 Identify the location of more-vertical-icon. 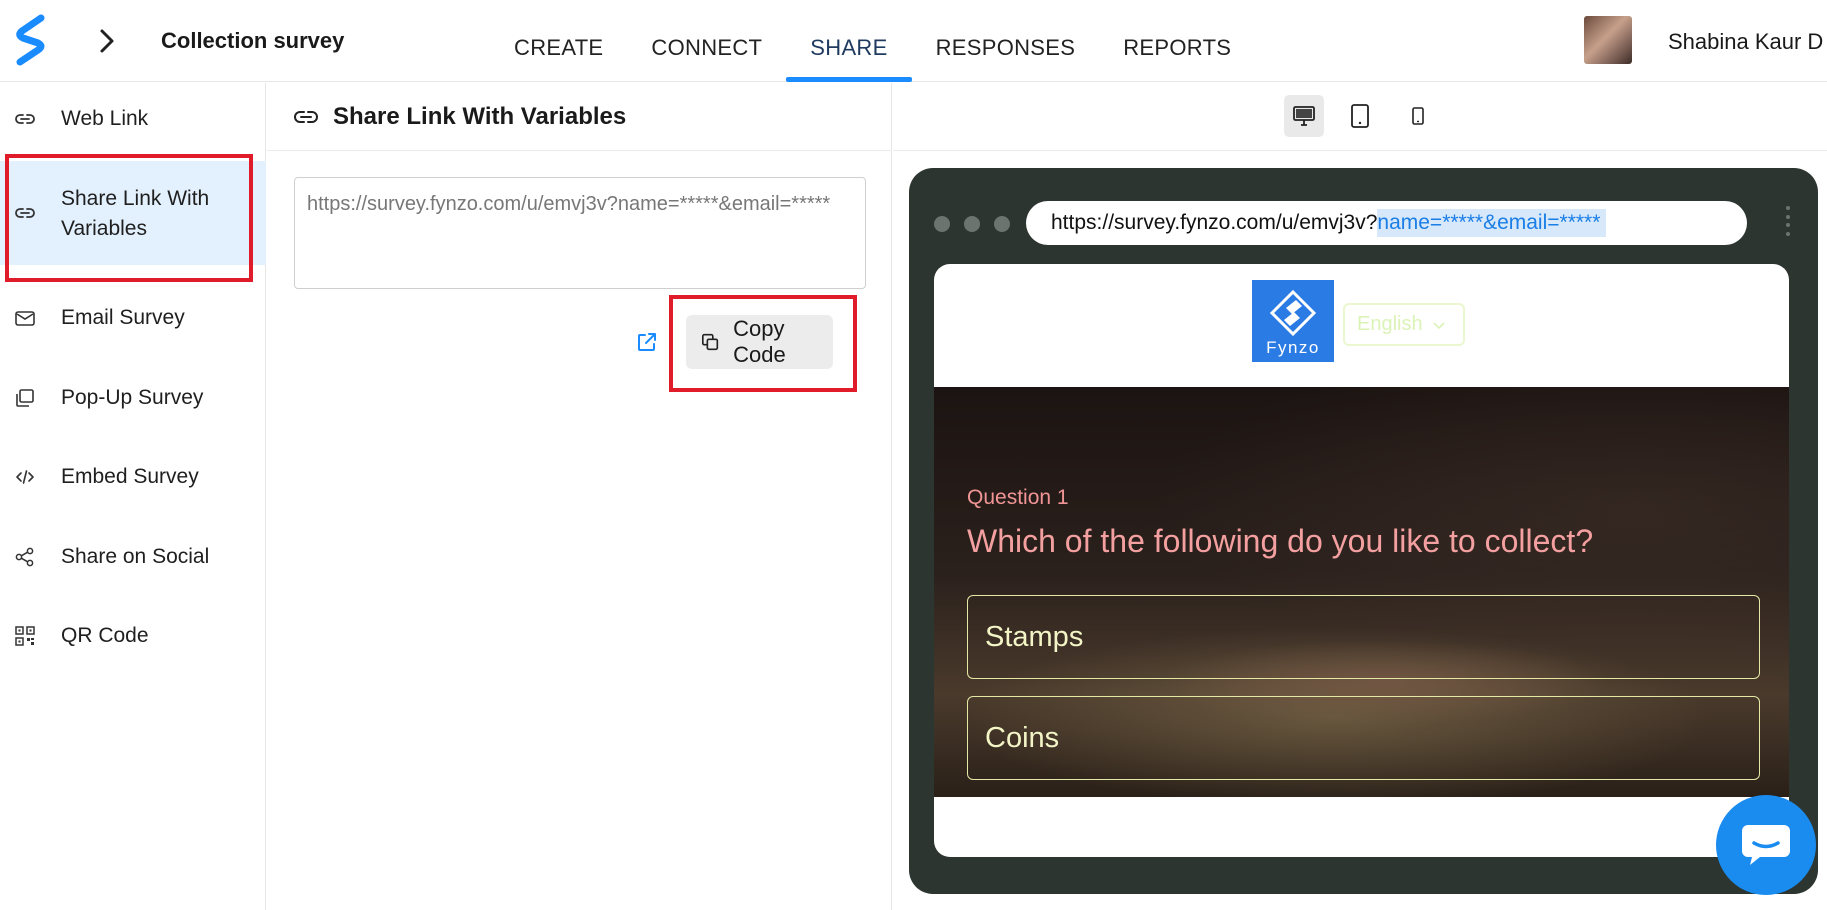
(1789, 221).